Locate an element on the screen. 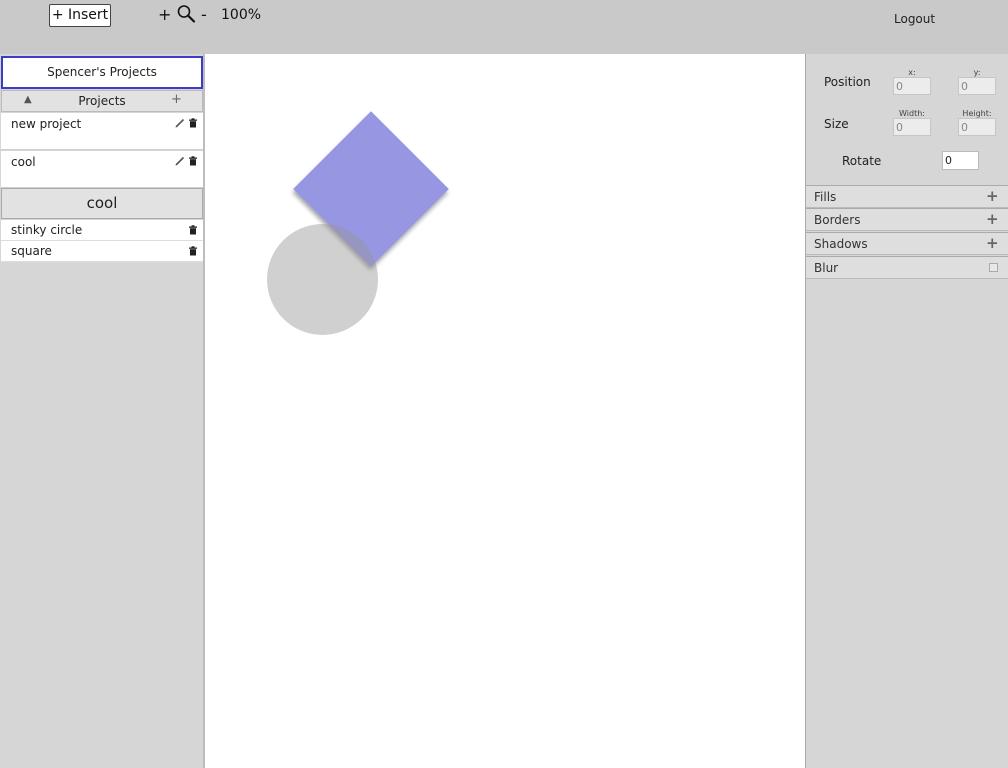 The height and width of the screenshot is (768, 1008). x-label: x: is located at coordinates (912, 72).